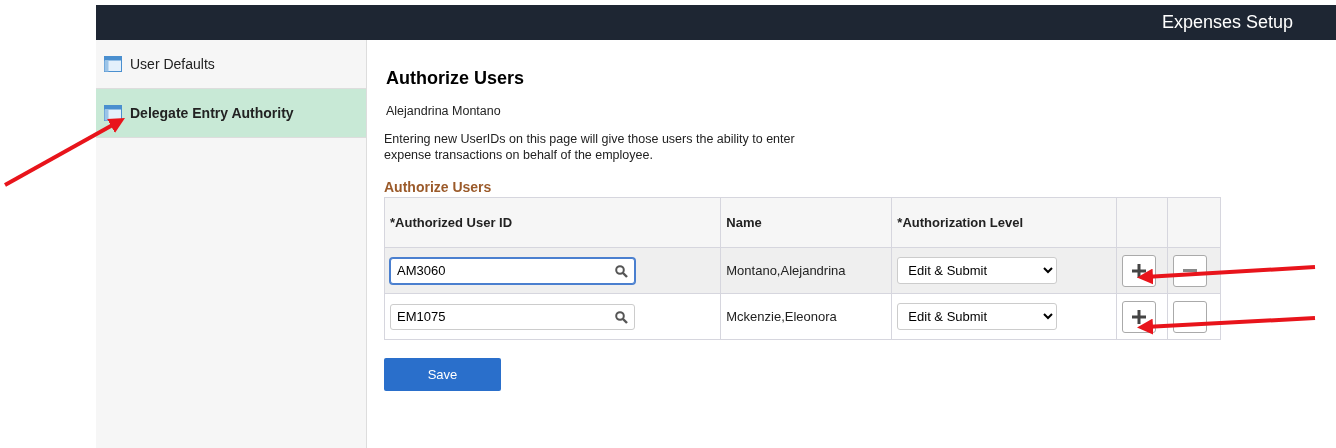 Image resolution: width=1336 pixels, height=448 pixels. What do you see at coordinates (552, 222) in the screenshot?
I see `column-header: *Authorized User ID` at bounding box center [552, 222].